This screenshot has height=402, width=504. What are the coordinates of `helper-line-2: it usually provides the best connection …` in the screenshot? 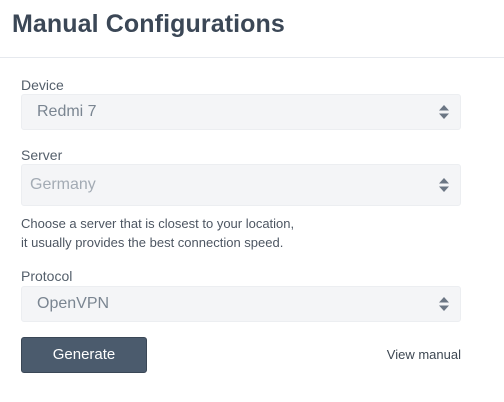 It's located at (152, 242).